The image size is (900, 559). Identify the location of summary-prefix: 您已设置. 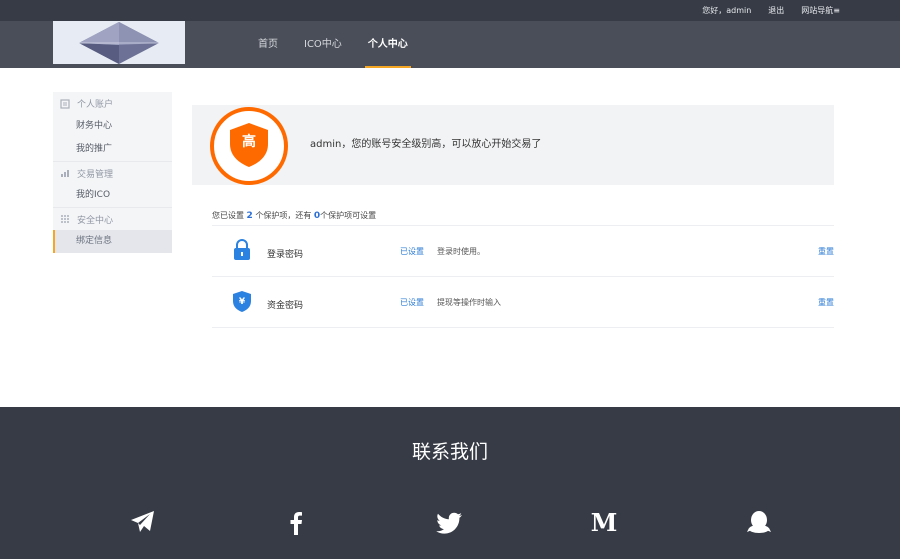
(228, 215).